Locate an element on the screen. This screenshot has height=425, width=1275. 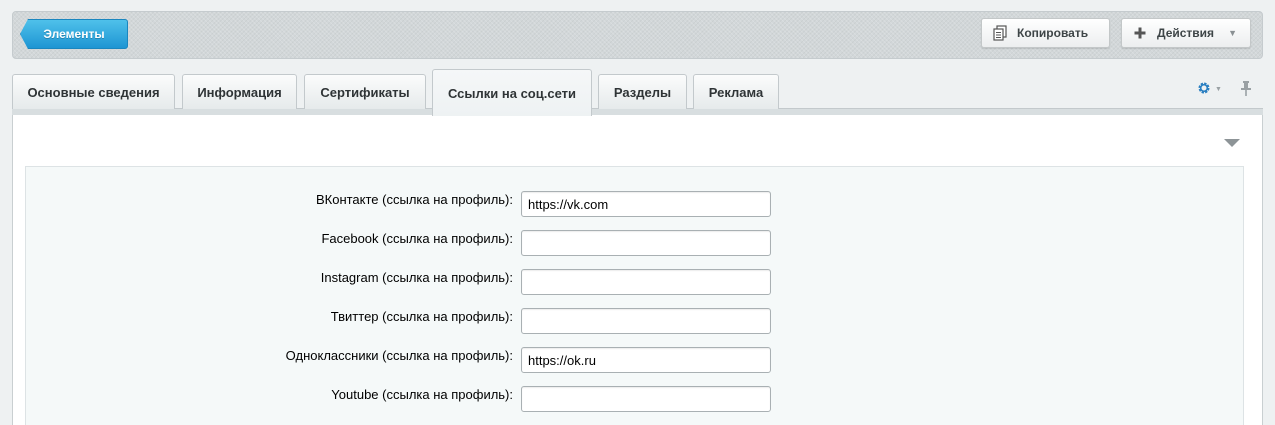
instagram-field is located at coordinates (646, 282).